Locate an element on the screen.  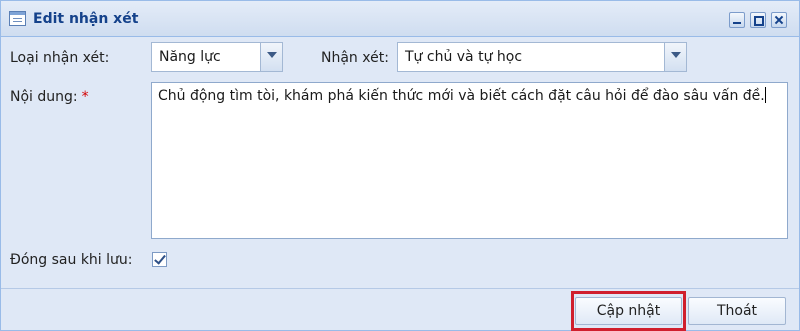
close-icon is located at coordinates (779, 20).